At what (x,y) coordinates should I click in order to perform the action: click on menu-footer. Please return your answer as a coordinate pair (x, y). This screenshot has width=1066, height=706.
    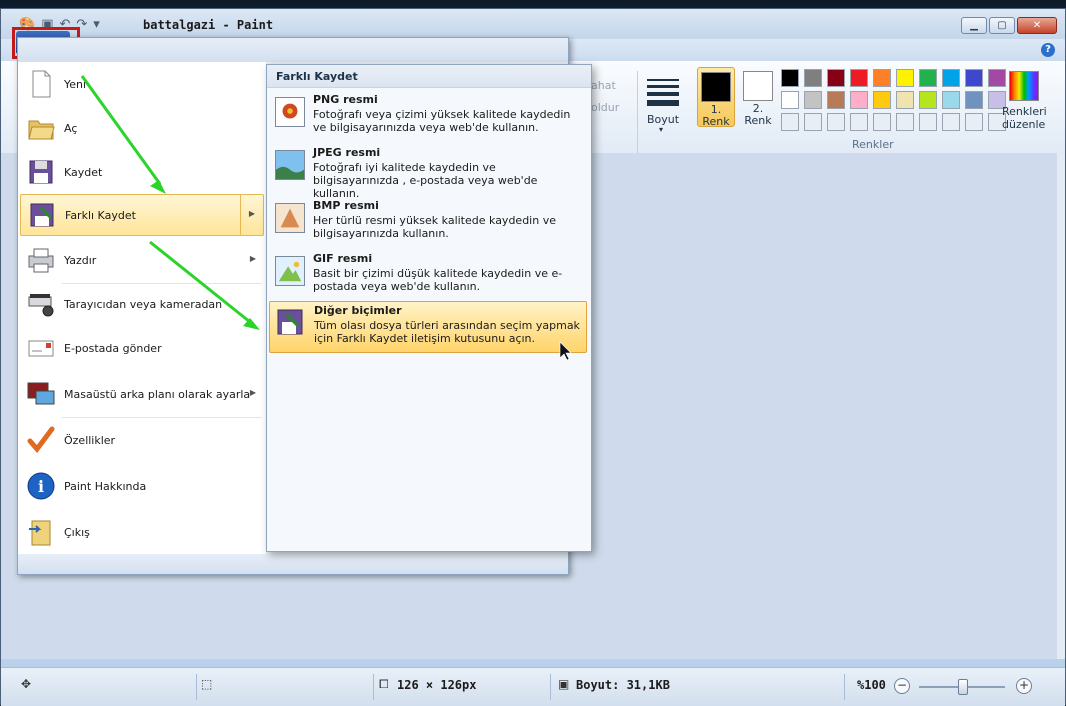
    Looking at the image, I should click on (293, 564).